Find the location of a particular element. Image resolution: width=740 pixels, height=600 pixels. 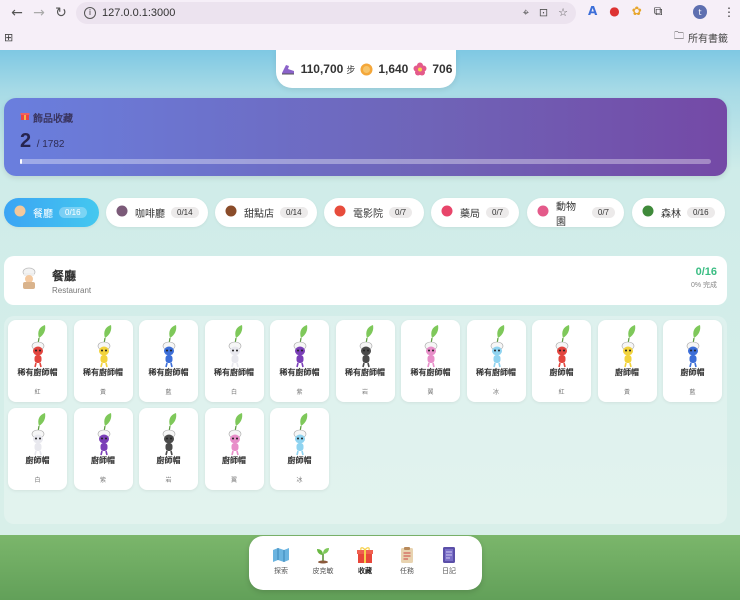

tab-category-3: 電影院 0/7 is located at coordinates (374, 212).